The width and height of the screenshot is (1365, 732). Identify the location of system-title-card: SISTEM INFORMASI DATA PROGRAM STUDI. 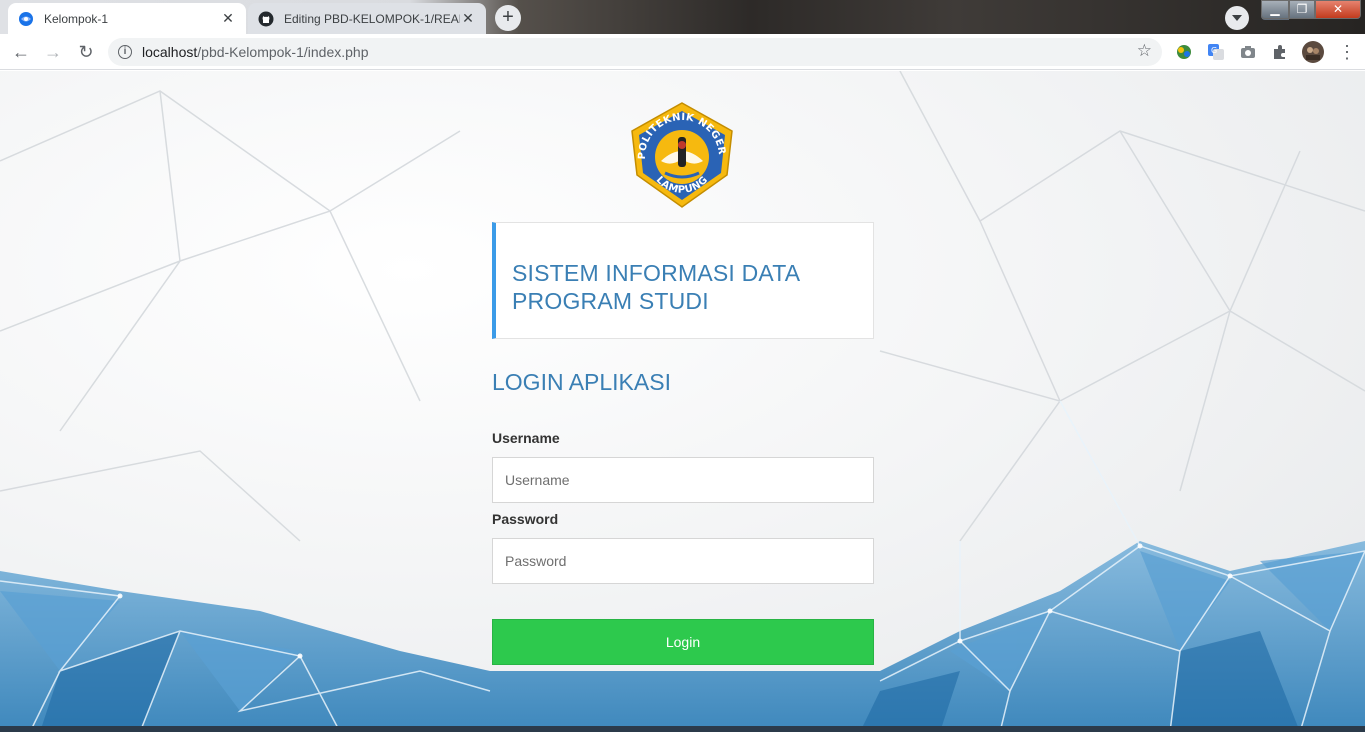
(683, 280).